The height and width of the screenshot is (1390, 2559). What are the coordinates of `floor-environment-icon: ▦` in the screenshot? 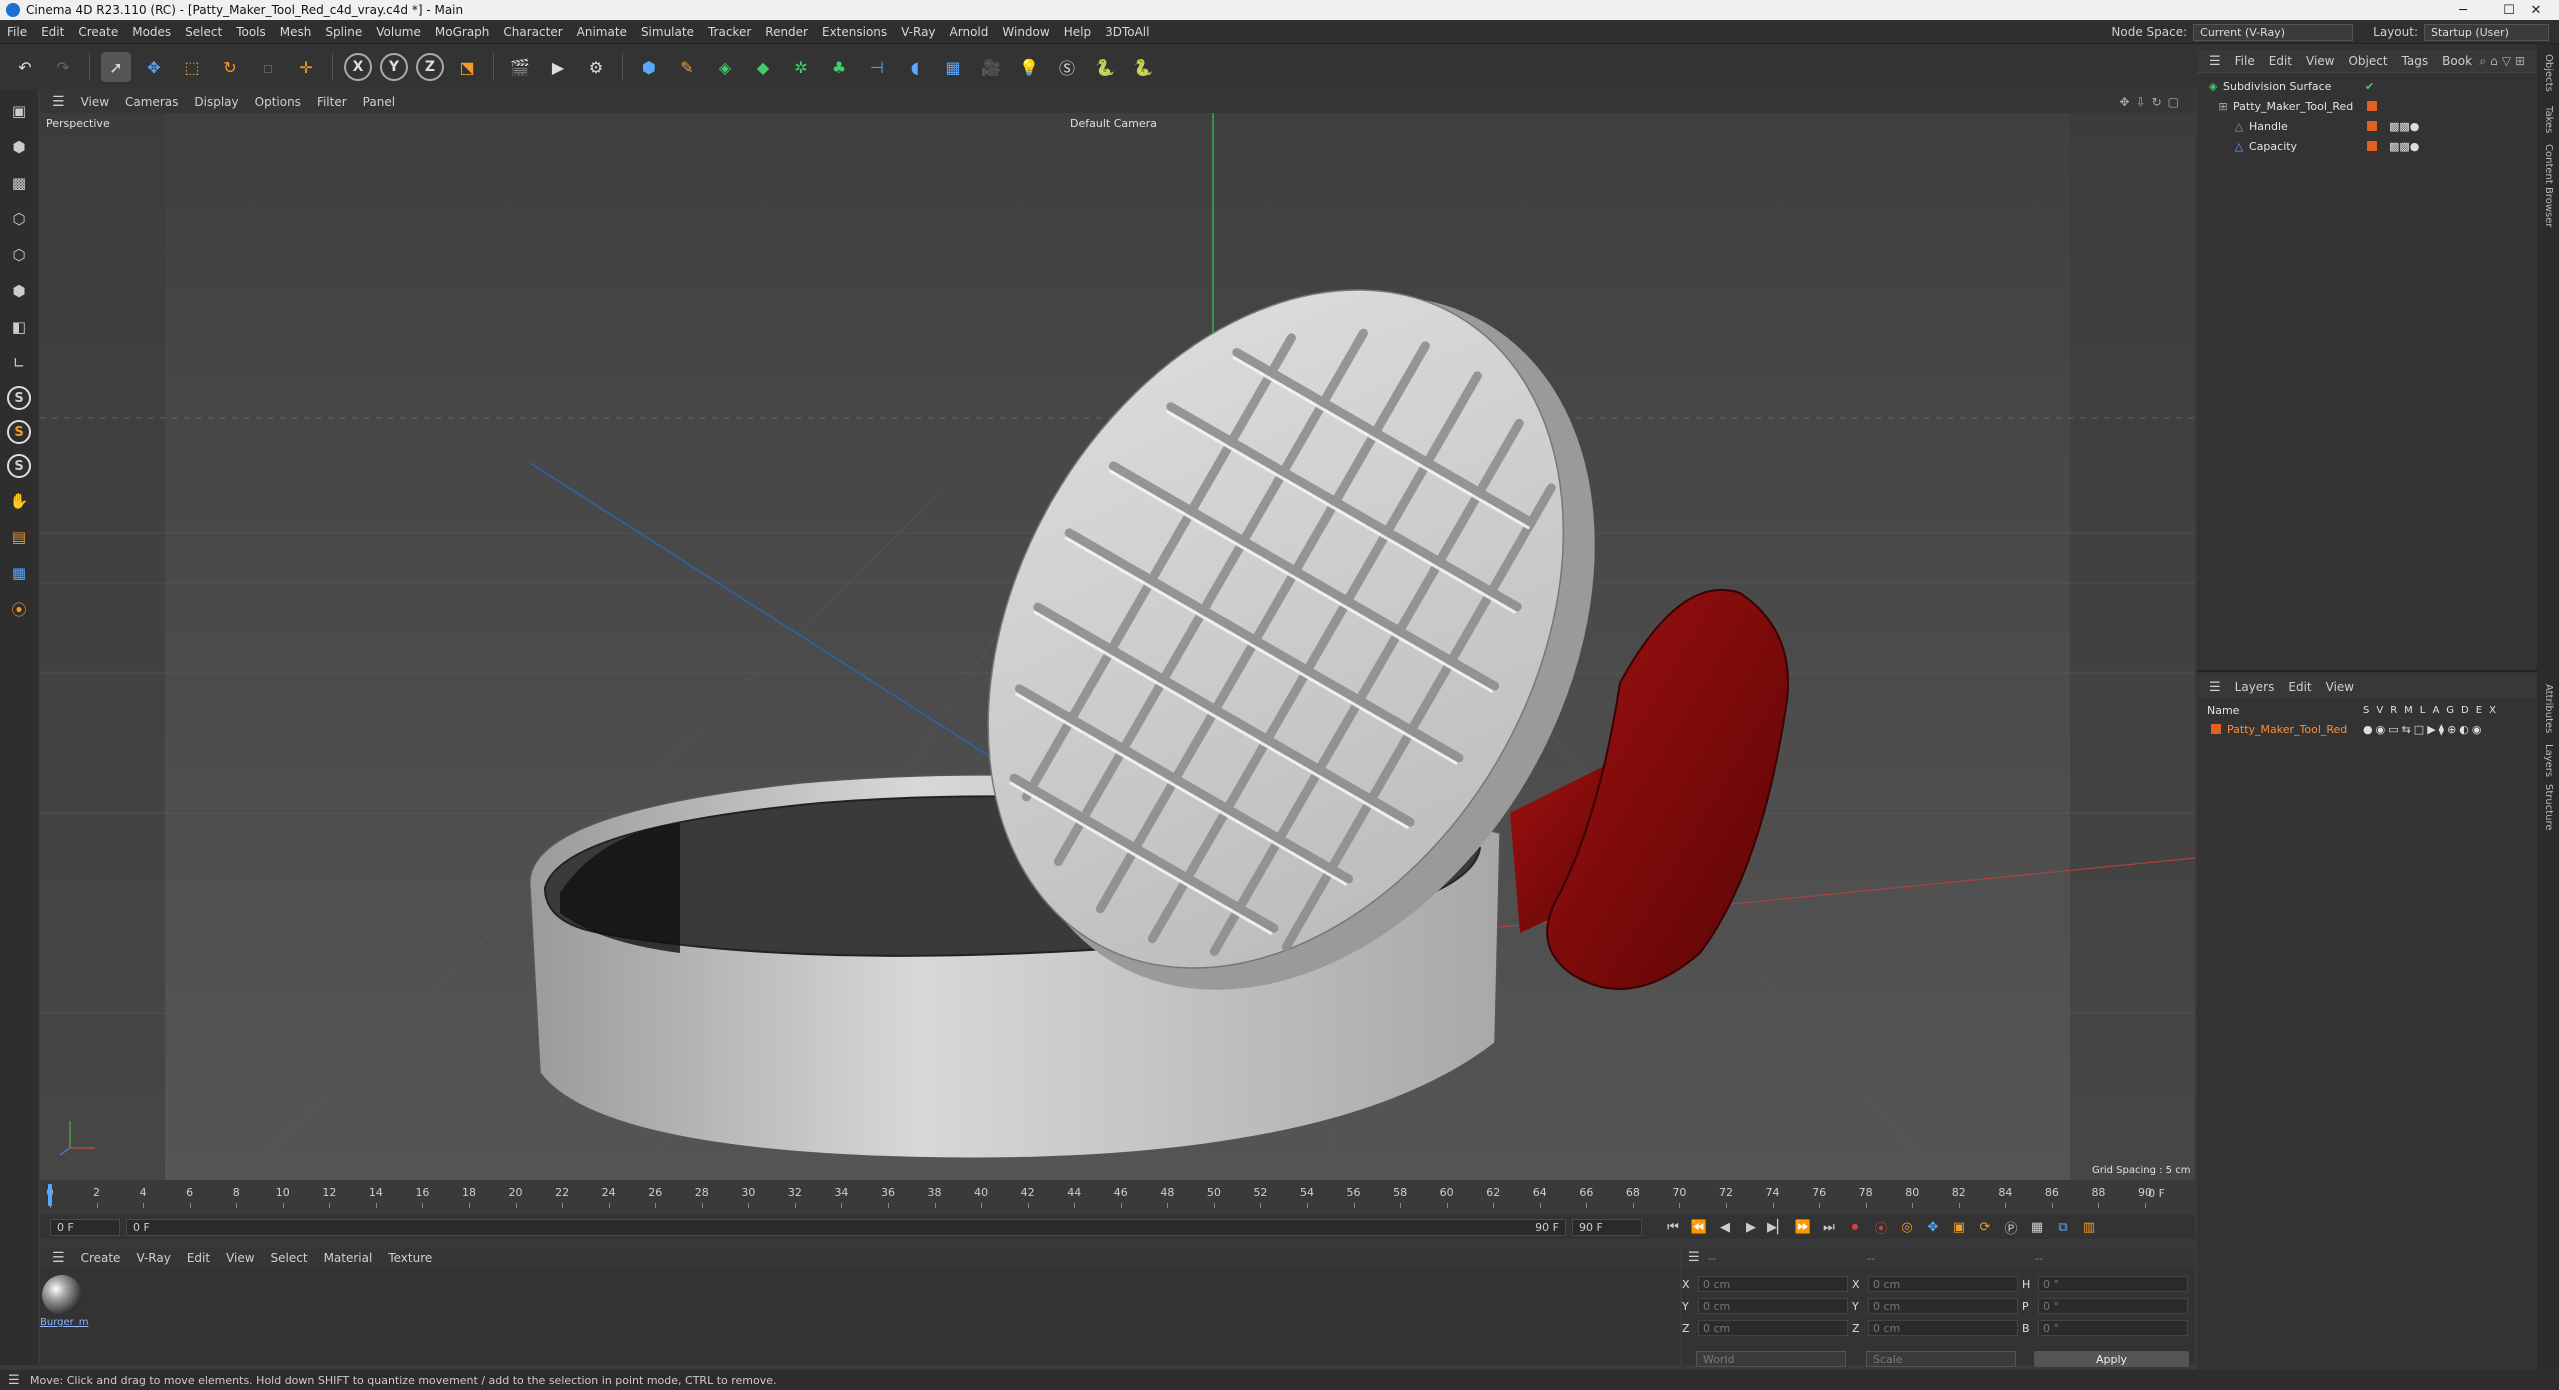 It's located at (953, 67).